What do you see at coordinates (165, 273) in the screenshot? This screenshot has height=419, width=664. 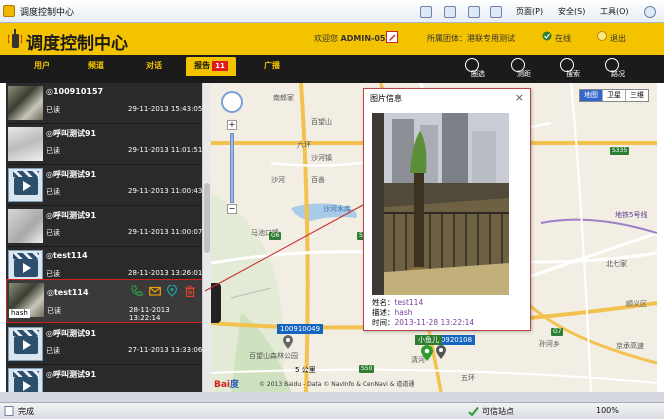 I see `report-time: 28-11-2013 13:26:01` at bounding box center [165, 273].